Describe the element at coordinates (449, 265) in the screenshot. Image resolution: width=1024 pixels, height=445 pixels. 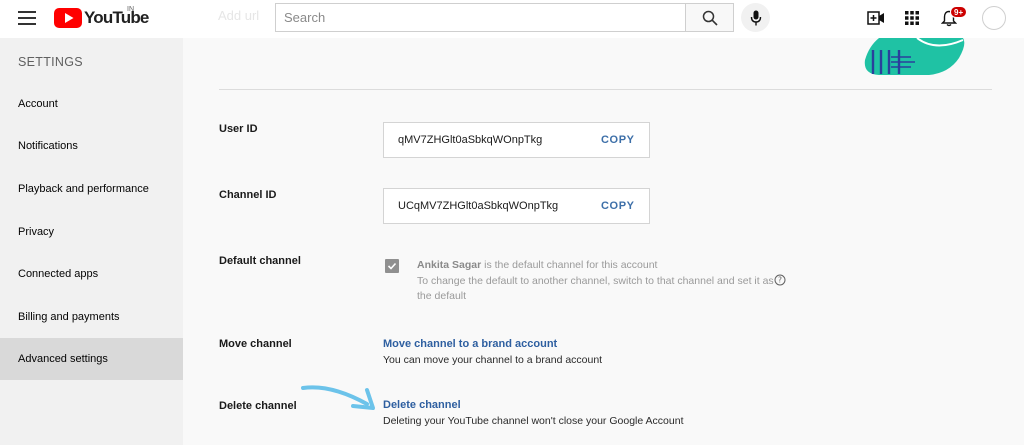
I see `default-channel-name: Ankita Sagar` at that location.